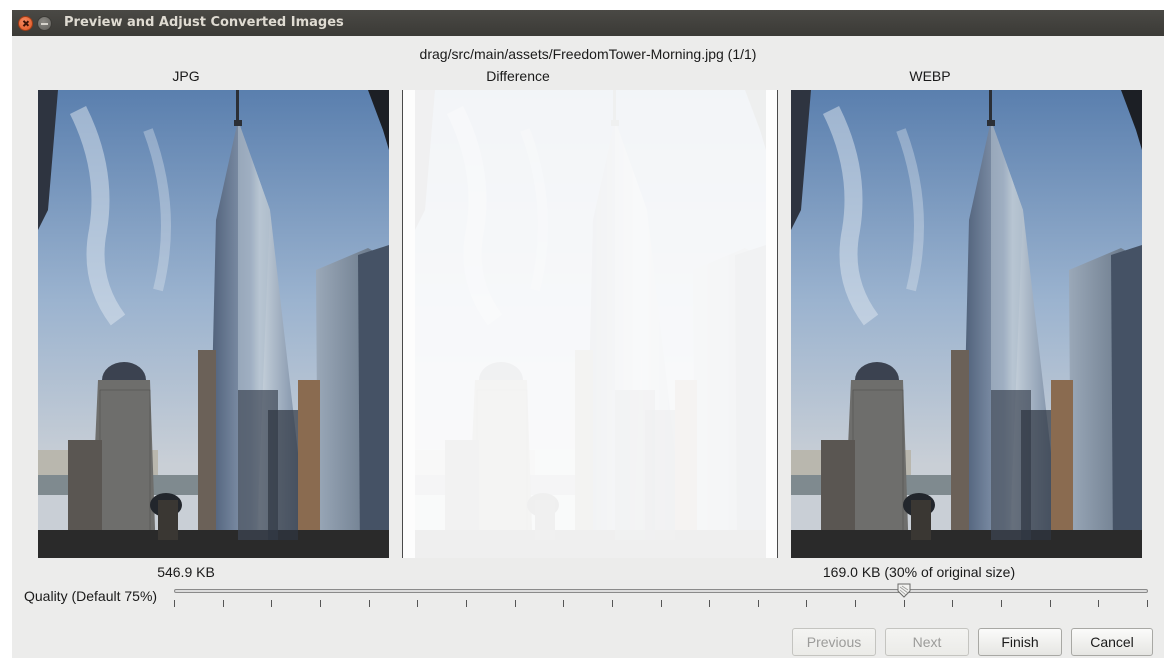  What do you see at coordinates (927, 642) in the screenshot?
I see `next-button: Next` at bounding box center [927, 642].